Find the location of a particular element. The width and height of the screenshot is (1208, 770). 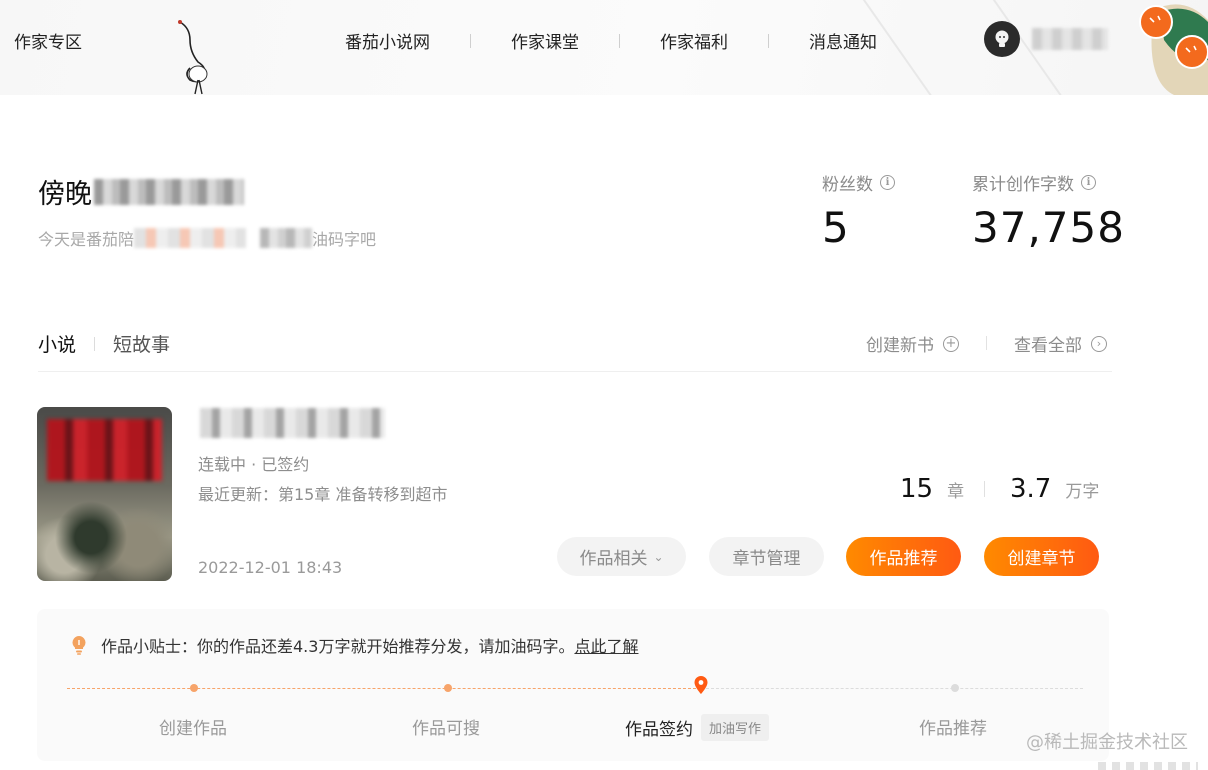

chapter-count: 15 章 is located at coordinates (932, 489).